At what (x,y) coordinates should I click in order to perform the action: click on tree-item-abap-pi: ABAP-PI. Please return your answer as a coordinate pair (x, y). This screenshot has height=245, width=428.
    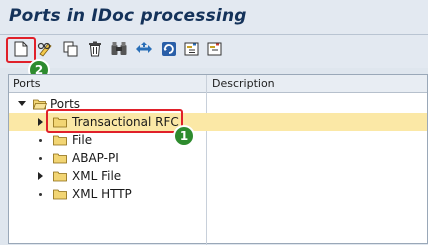
    Looking at the image, I should click on (218, 158).